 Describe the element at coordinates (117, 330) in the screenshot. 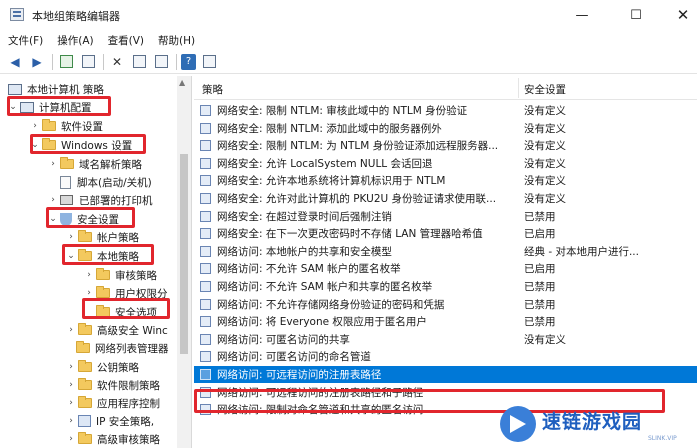

I see `tree-item-advanced-firewall: › 高级安全 Winc` at that location.